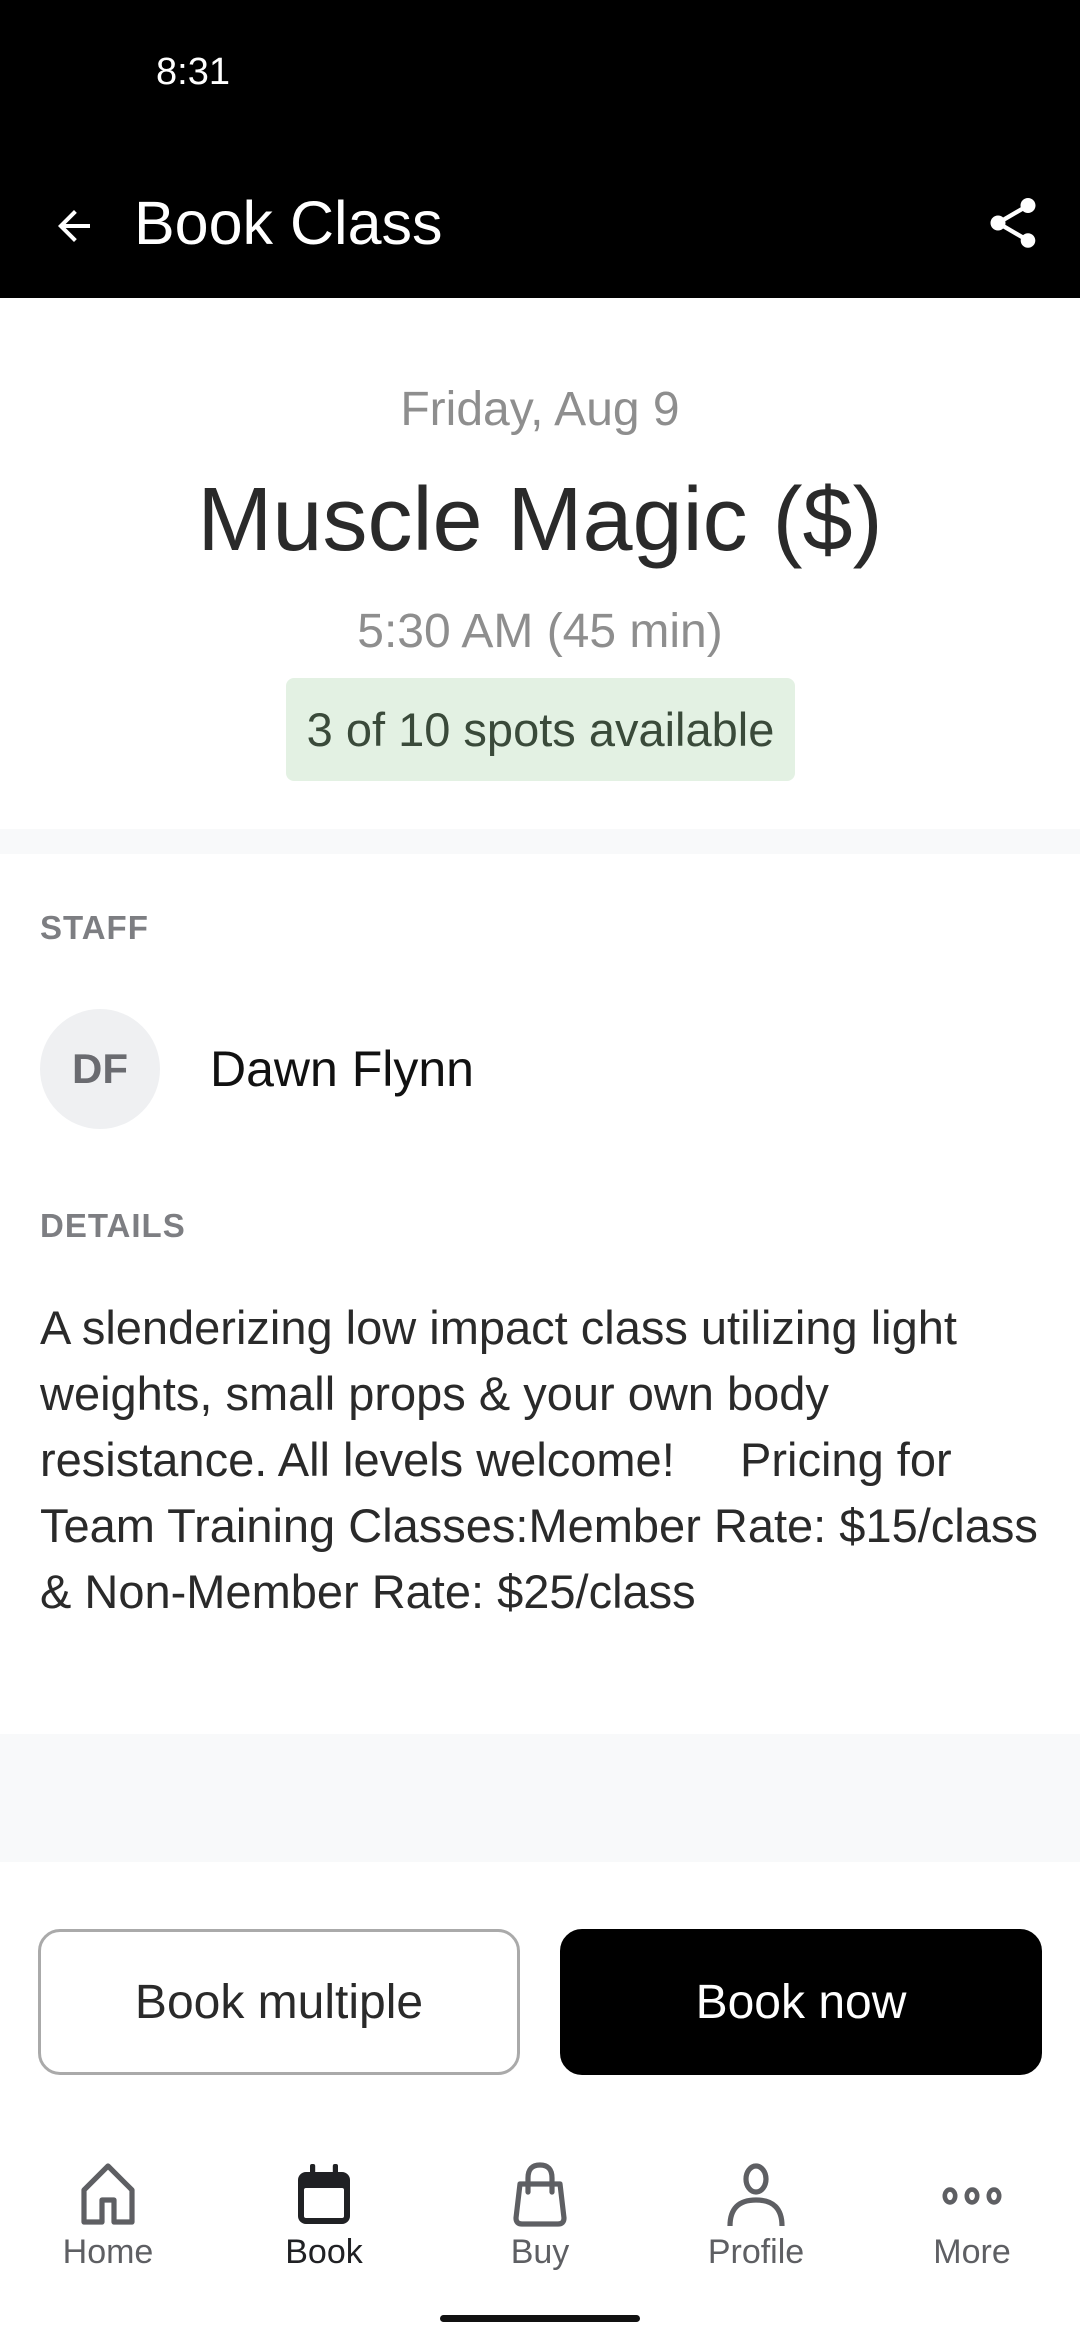  Describe the element at coordinates (972, 2196) in the screenshot. I see `more-dots-icon` at that location.